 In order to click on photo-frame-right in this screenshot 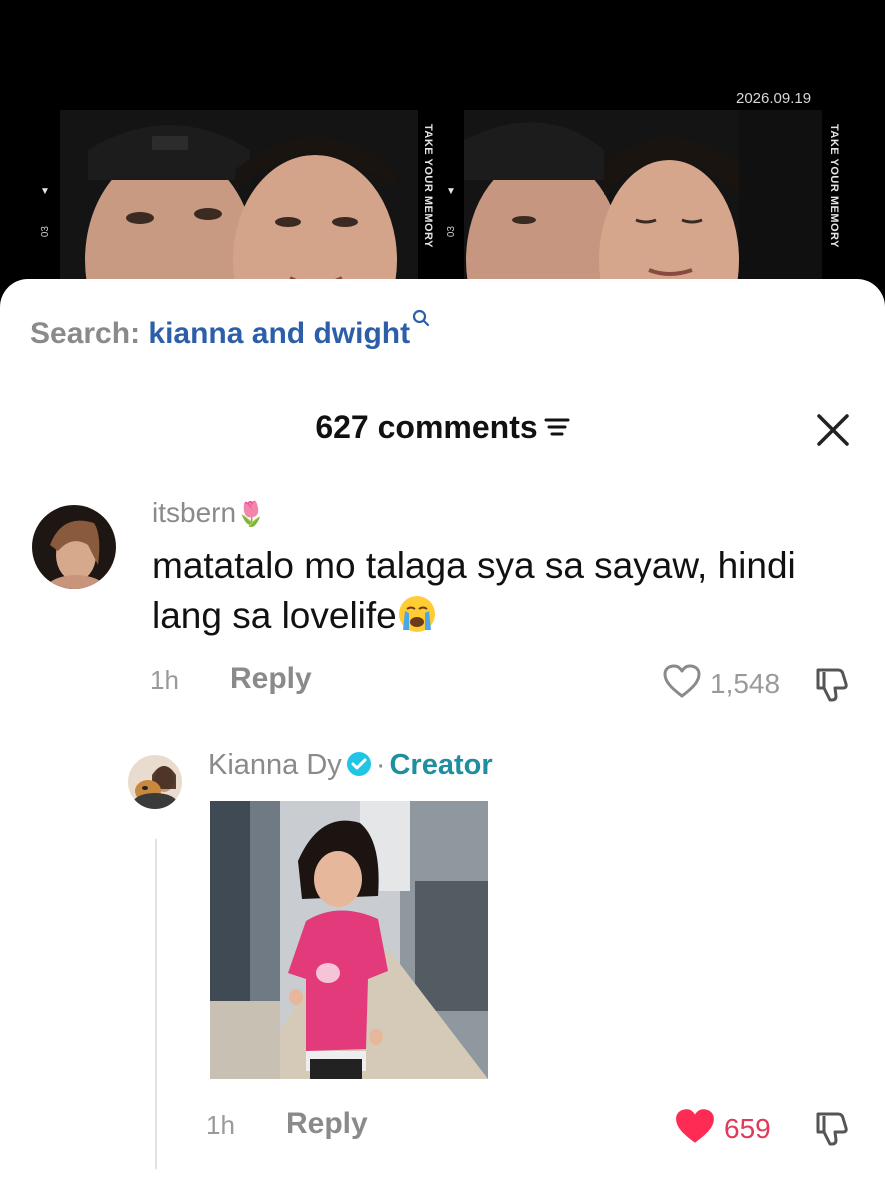, I will do `click(643, 205)`.